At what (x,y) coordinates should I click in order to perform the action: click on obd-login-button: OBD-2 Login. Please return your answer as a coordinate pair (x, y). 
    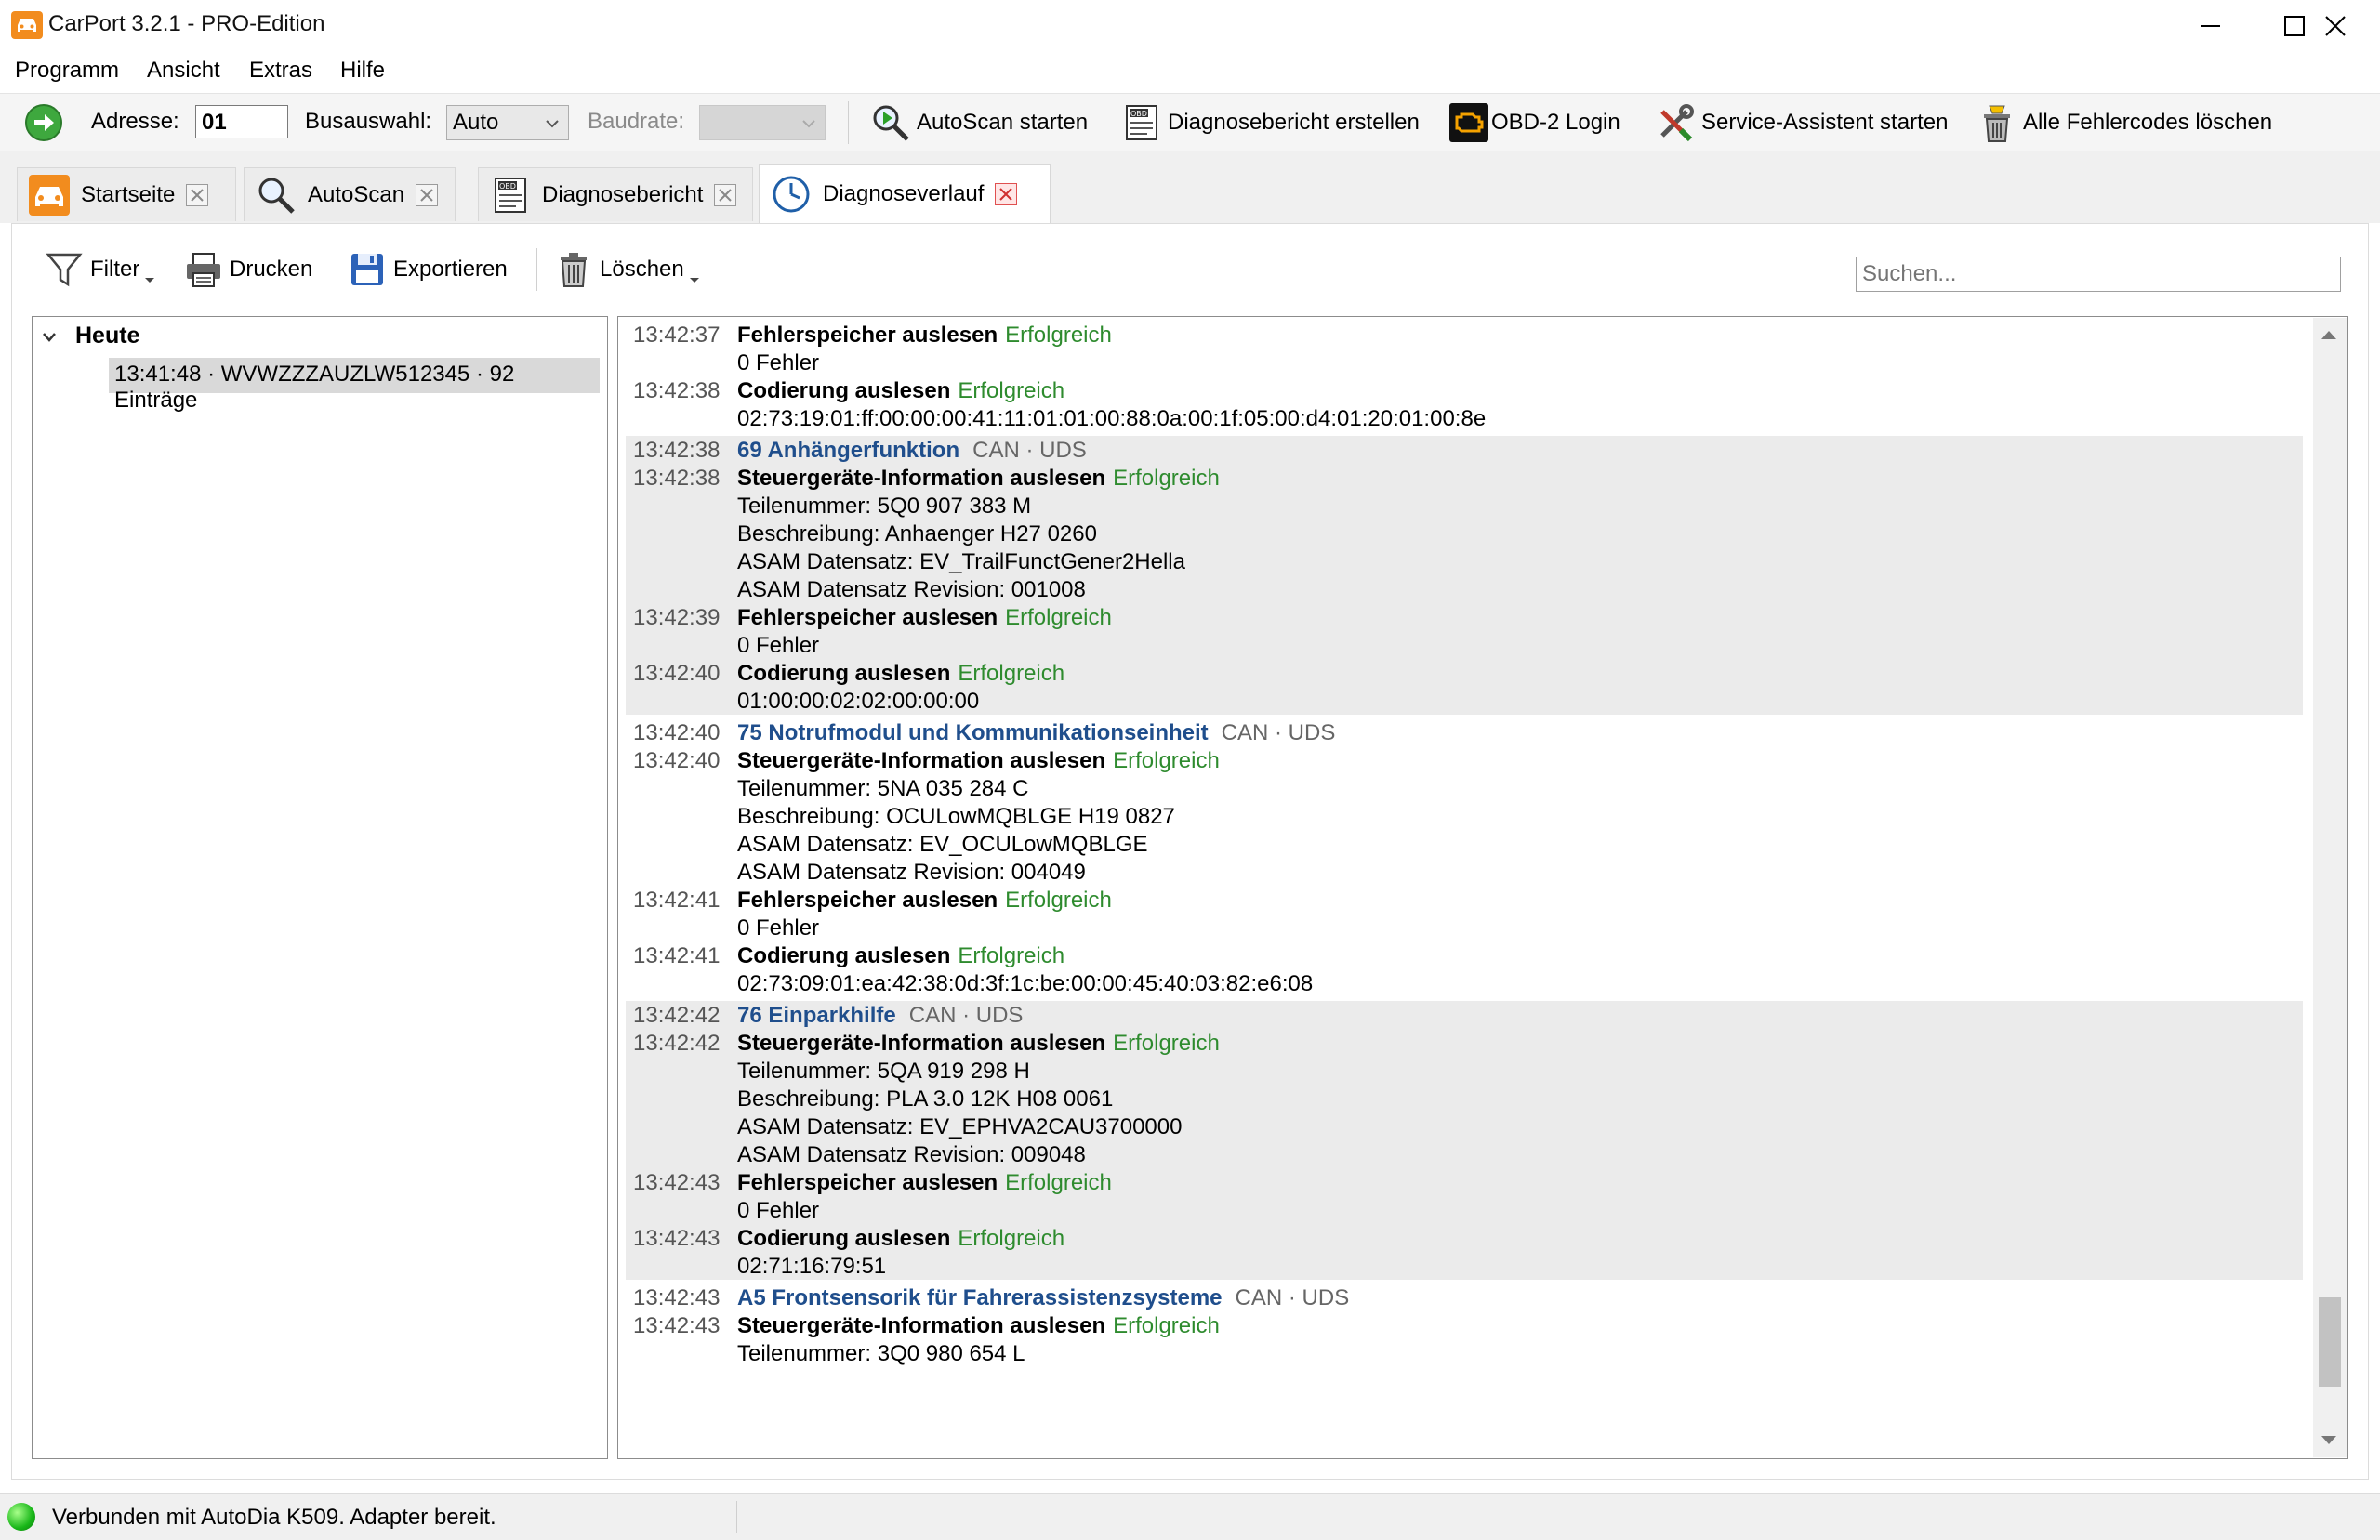
    Looking at the image, I should click on (1534, 122).